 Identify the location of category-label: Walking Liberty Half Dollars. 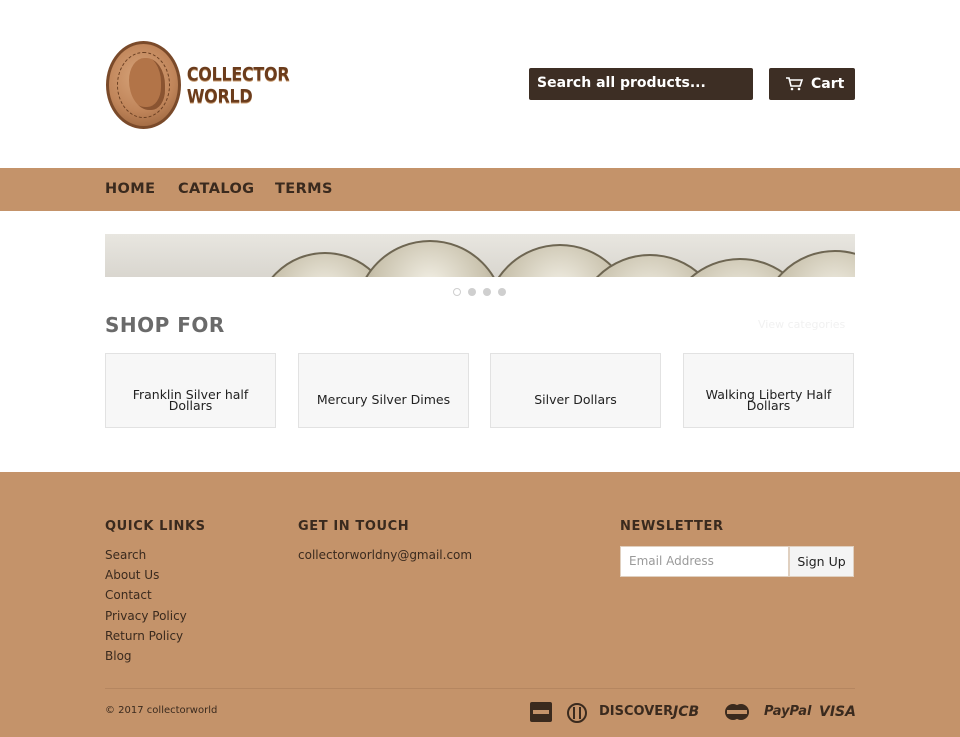
(768, 399).